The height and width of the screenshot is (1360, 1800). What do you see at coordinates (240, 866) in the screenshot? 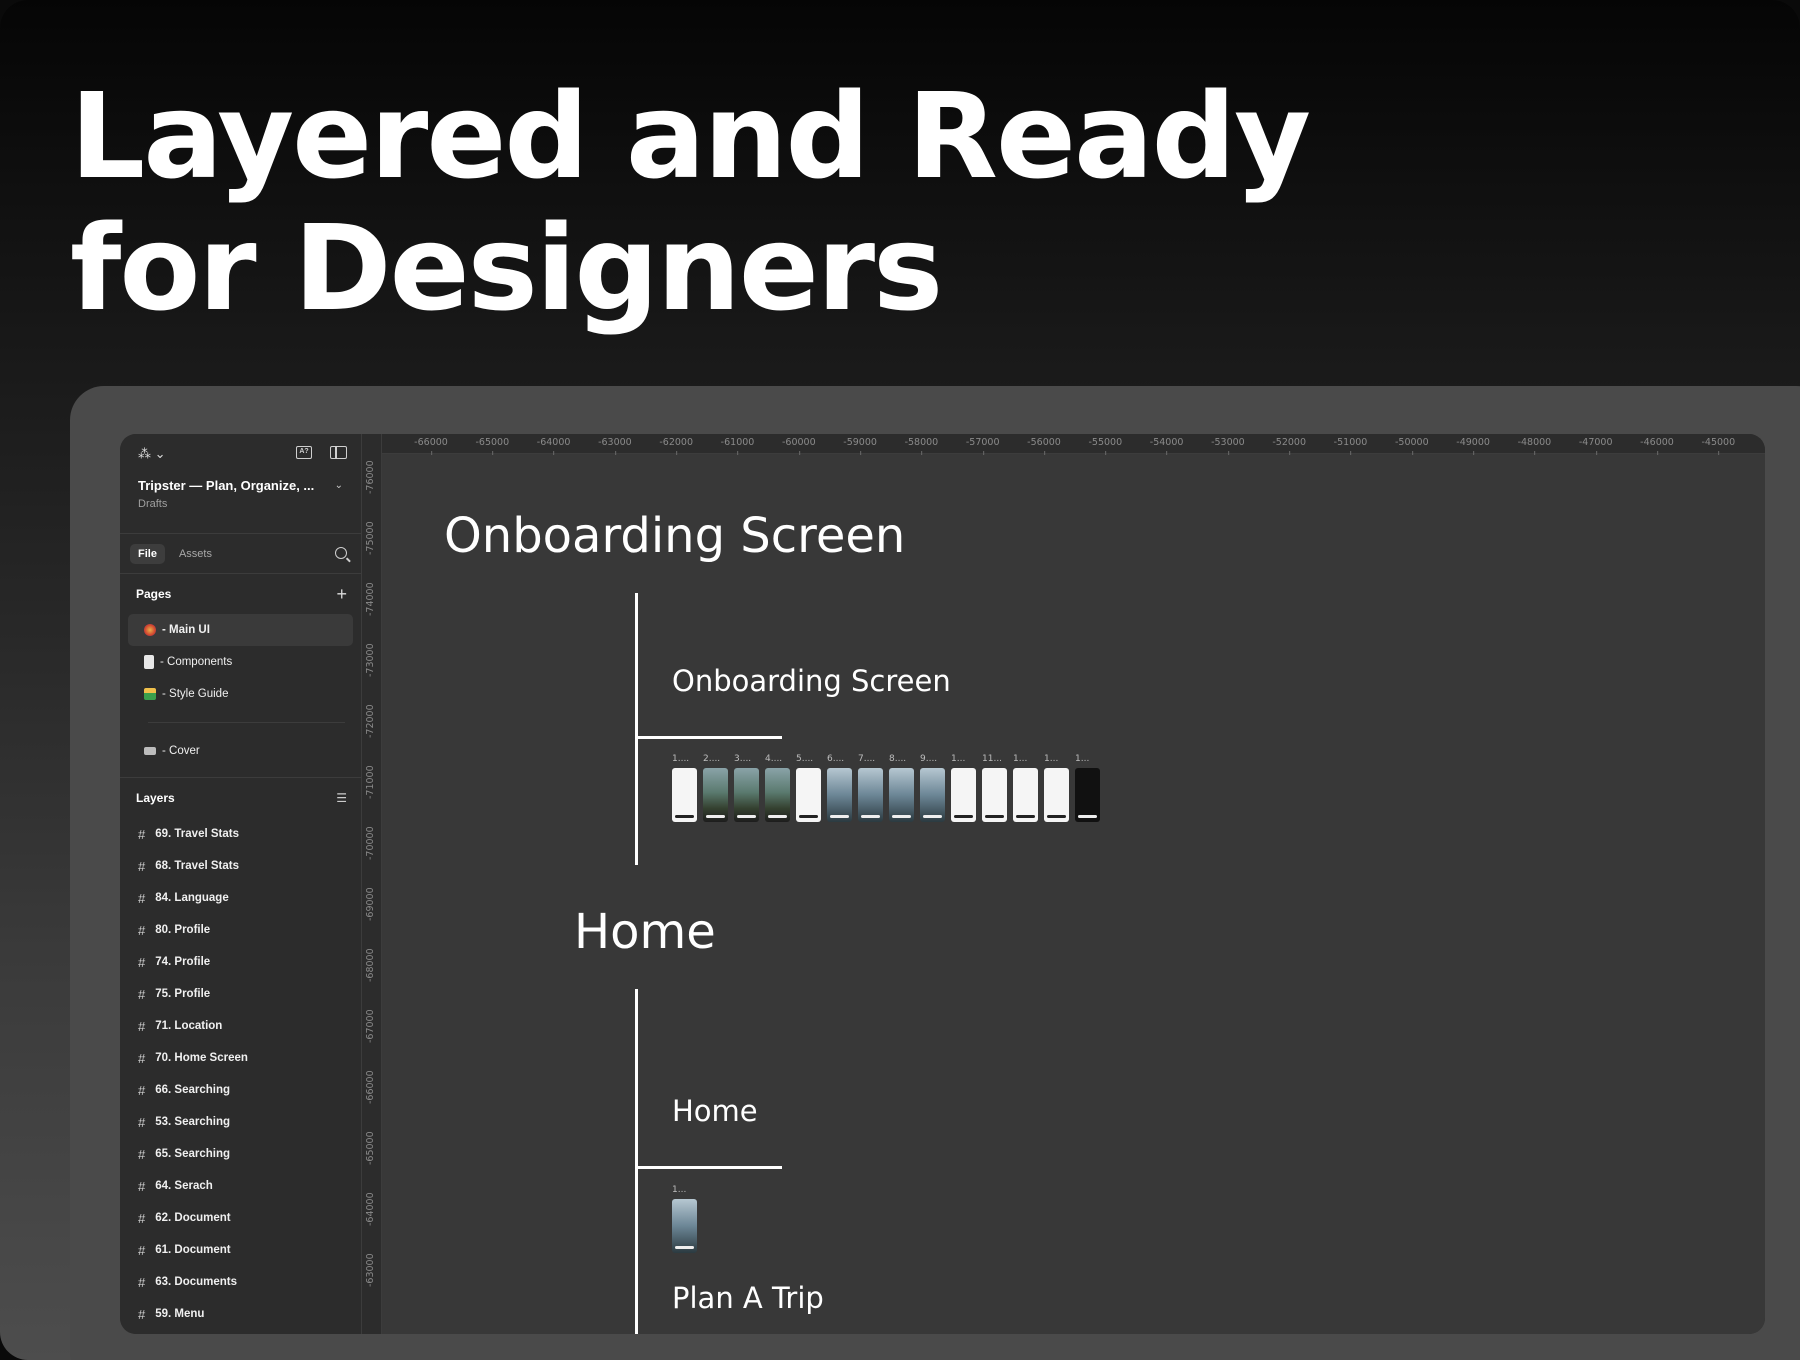
I see `layer-item: #68. Travel Stats` at bounding box center [240, 866].